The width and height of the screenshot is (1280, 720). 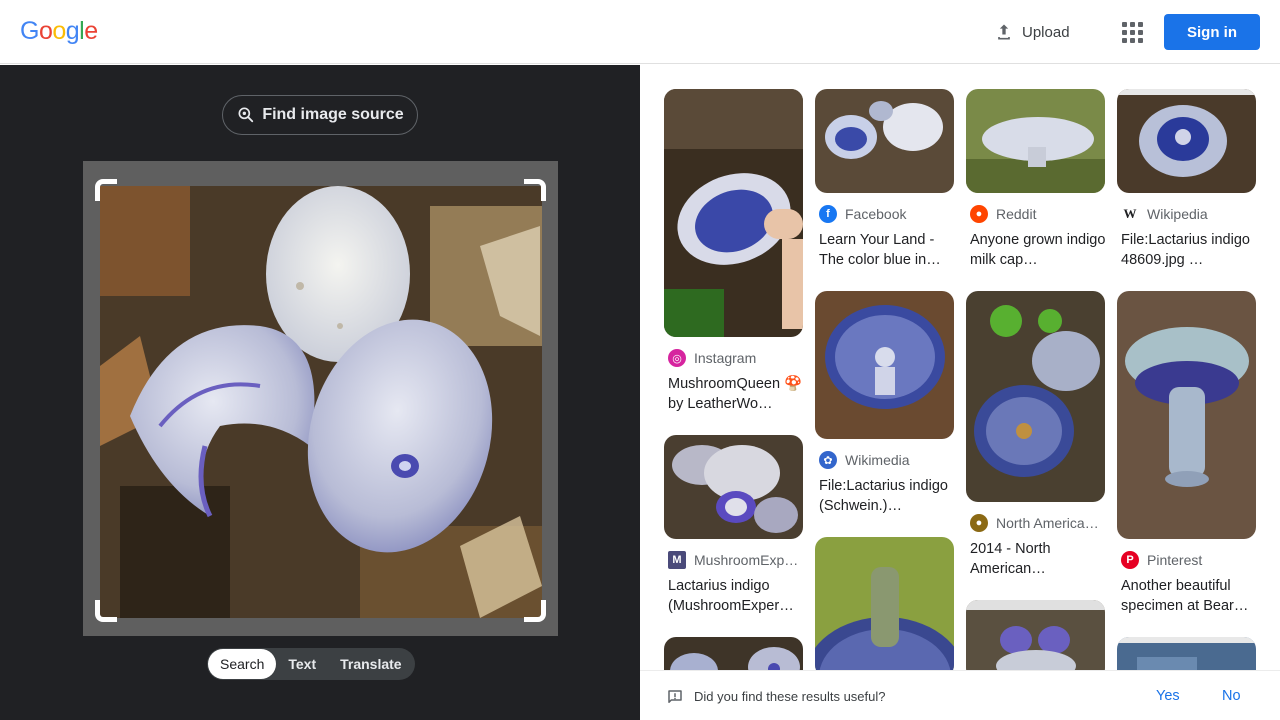 What do you see at coordinates (1175, 560) in the screenshot?
I see `result-source-name: Pinterest` at bounding box center [1175, 560].